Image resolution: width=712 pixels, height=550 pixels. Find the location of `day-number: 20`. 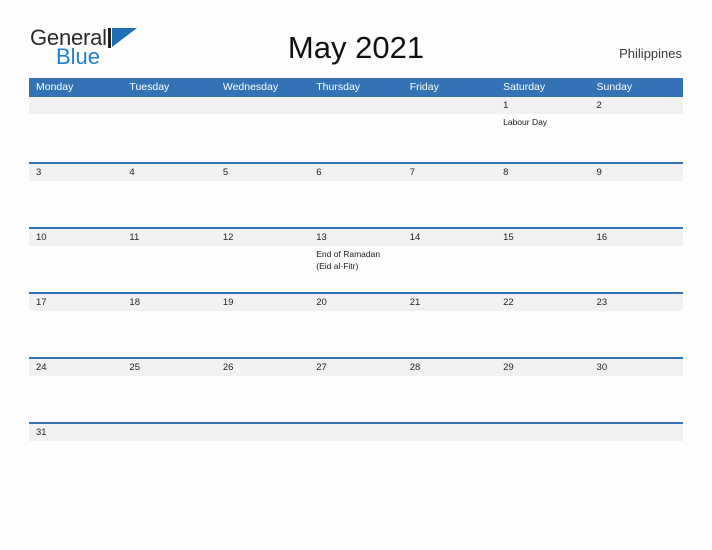

day-number: 20 is located at coordinates (355, 302).